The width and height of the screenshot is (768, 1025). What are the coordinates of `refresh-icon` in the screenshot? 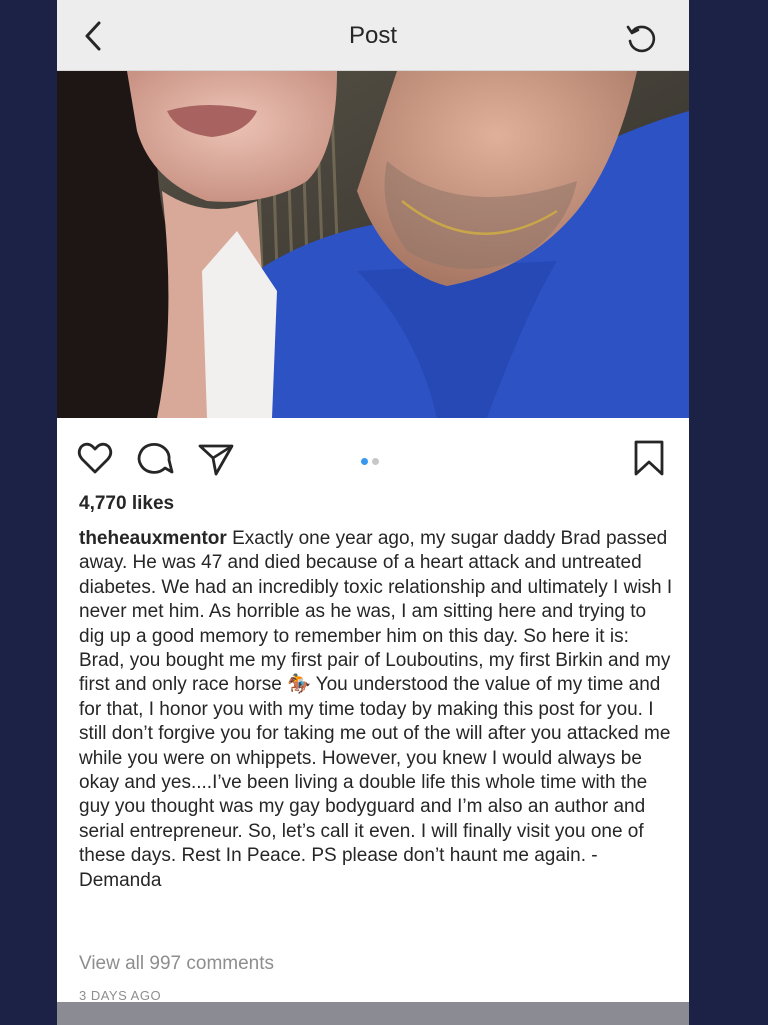 It's located at (641, 38).